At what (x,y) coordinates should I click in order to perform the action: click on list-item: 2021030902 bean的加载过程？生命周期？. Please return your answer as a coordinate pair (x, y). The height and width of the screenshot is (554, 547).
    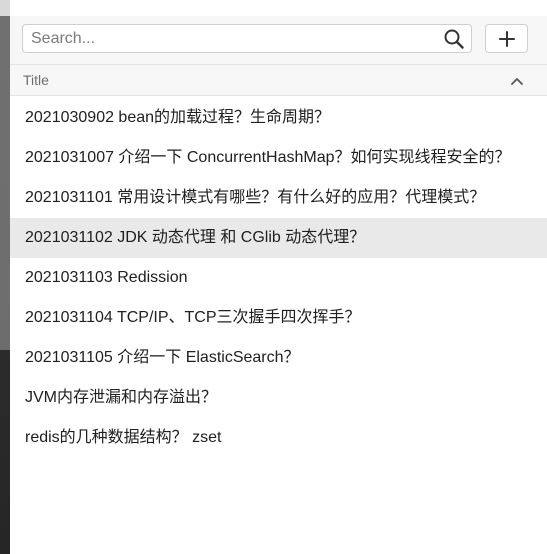
    Looking at the image, I should click on (278, 118).